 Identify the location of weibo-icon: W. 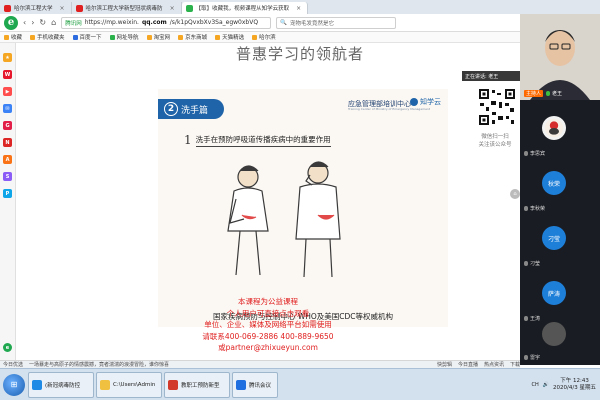
(7, 74).